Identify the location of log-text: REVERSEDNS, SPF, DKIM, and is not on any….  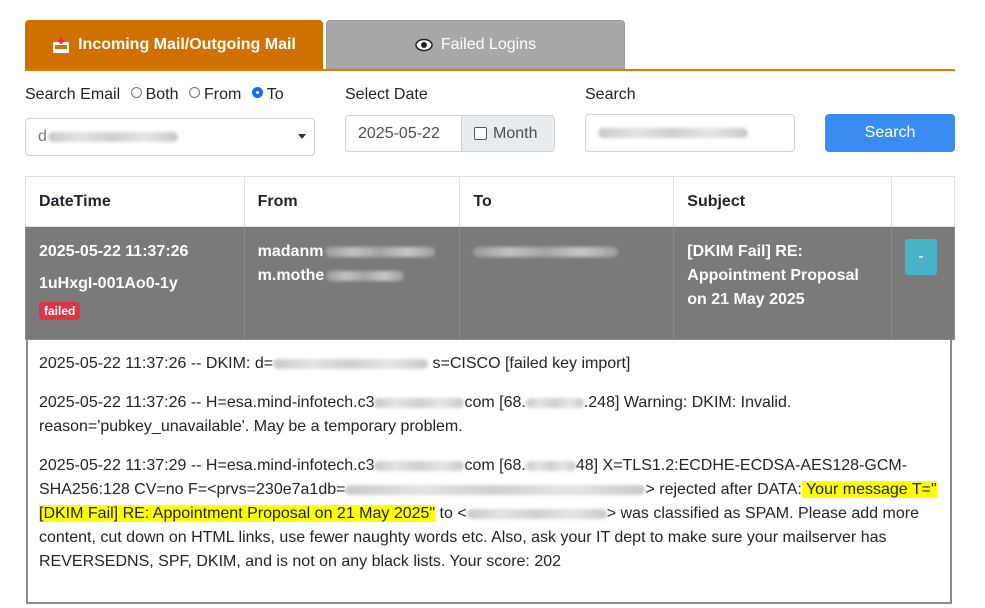
(300, 561).